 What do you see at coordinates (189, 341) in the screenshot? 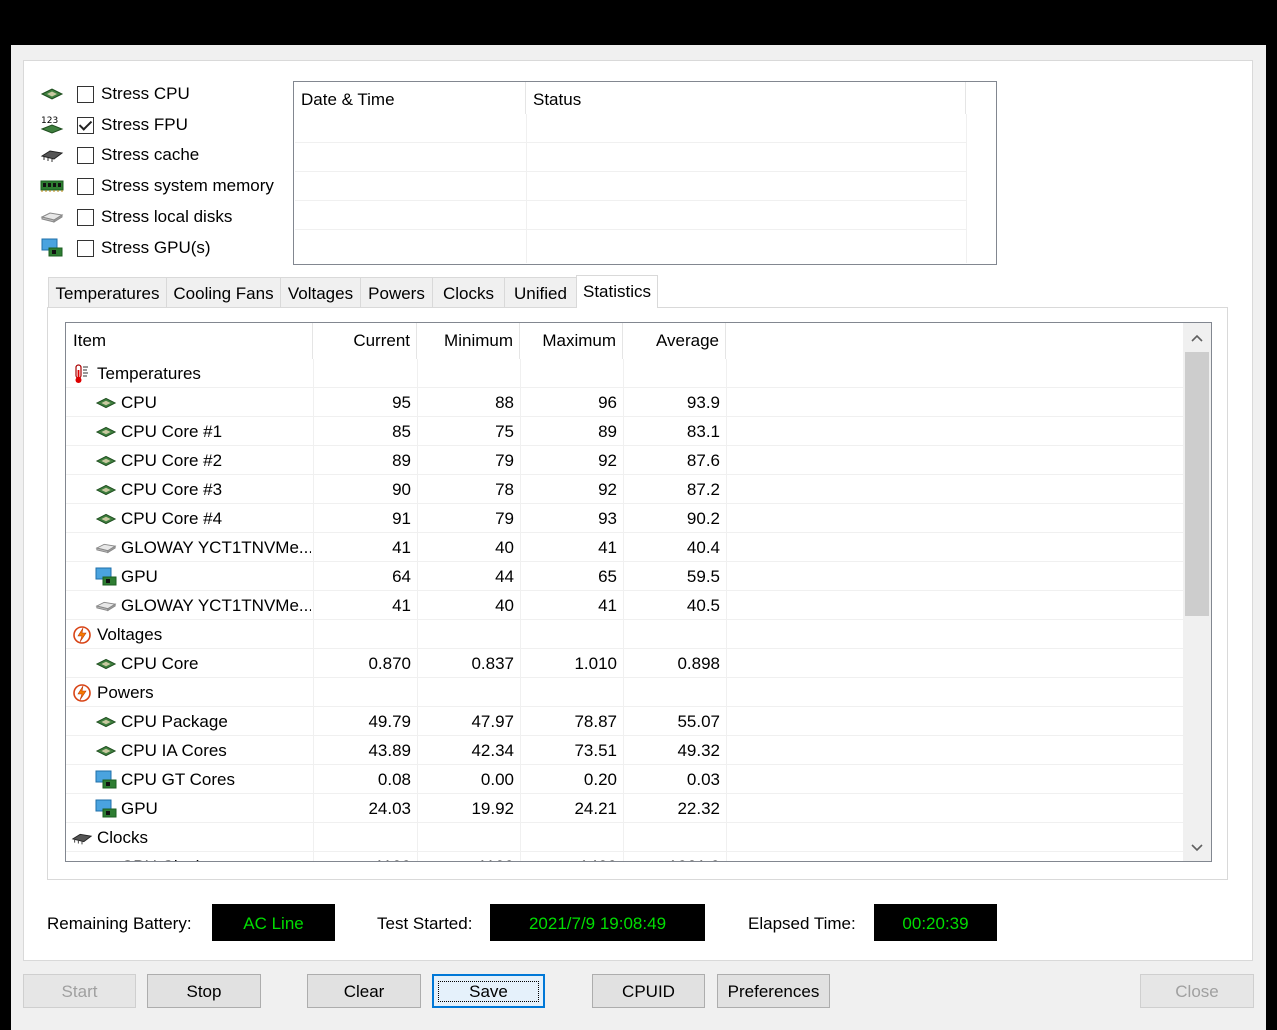
I see `col-header-item: Item` at bounding box center [189, 341].